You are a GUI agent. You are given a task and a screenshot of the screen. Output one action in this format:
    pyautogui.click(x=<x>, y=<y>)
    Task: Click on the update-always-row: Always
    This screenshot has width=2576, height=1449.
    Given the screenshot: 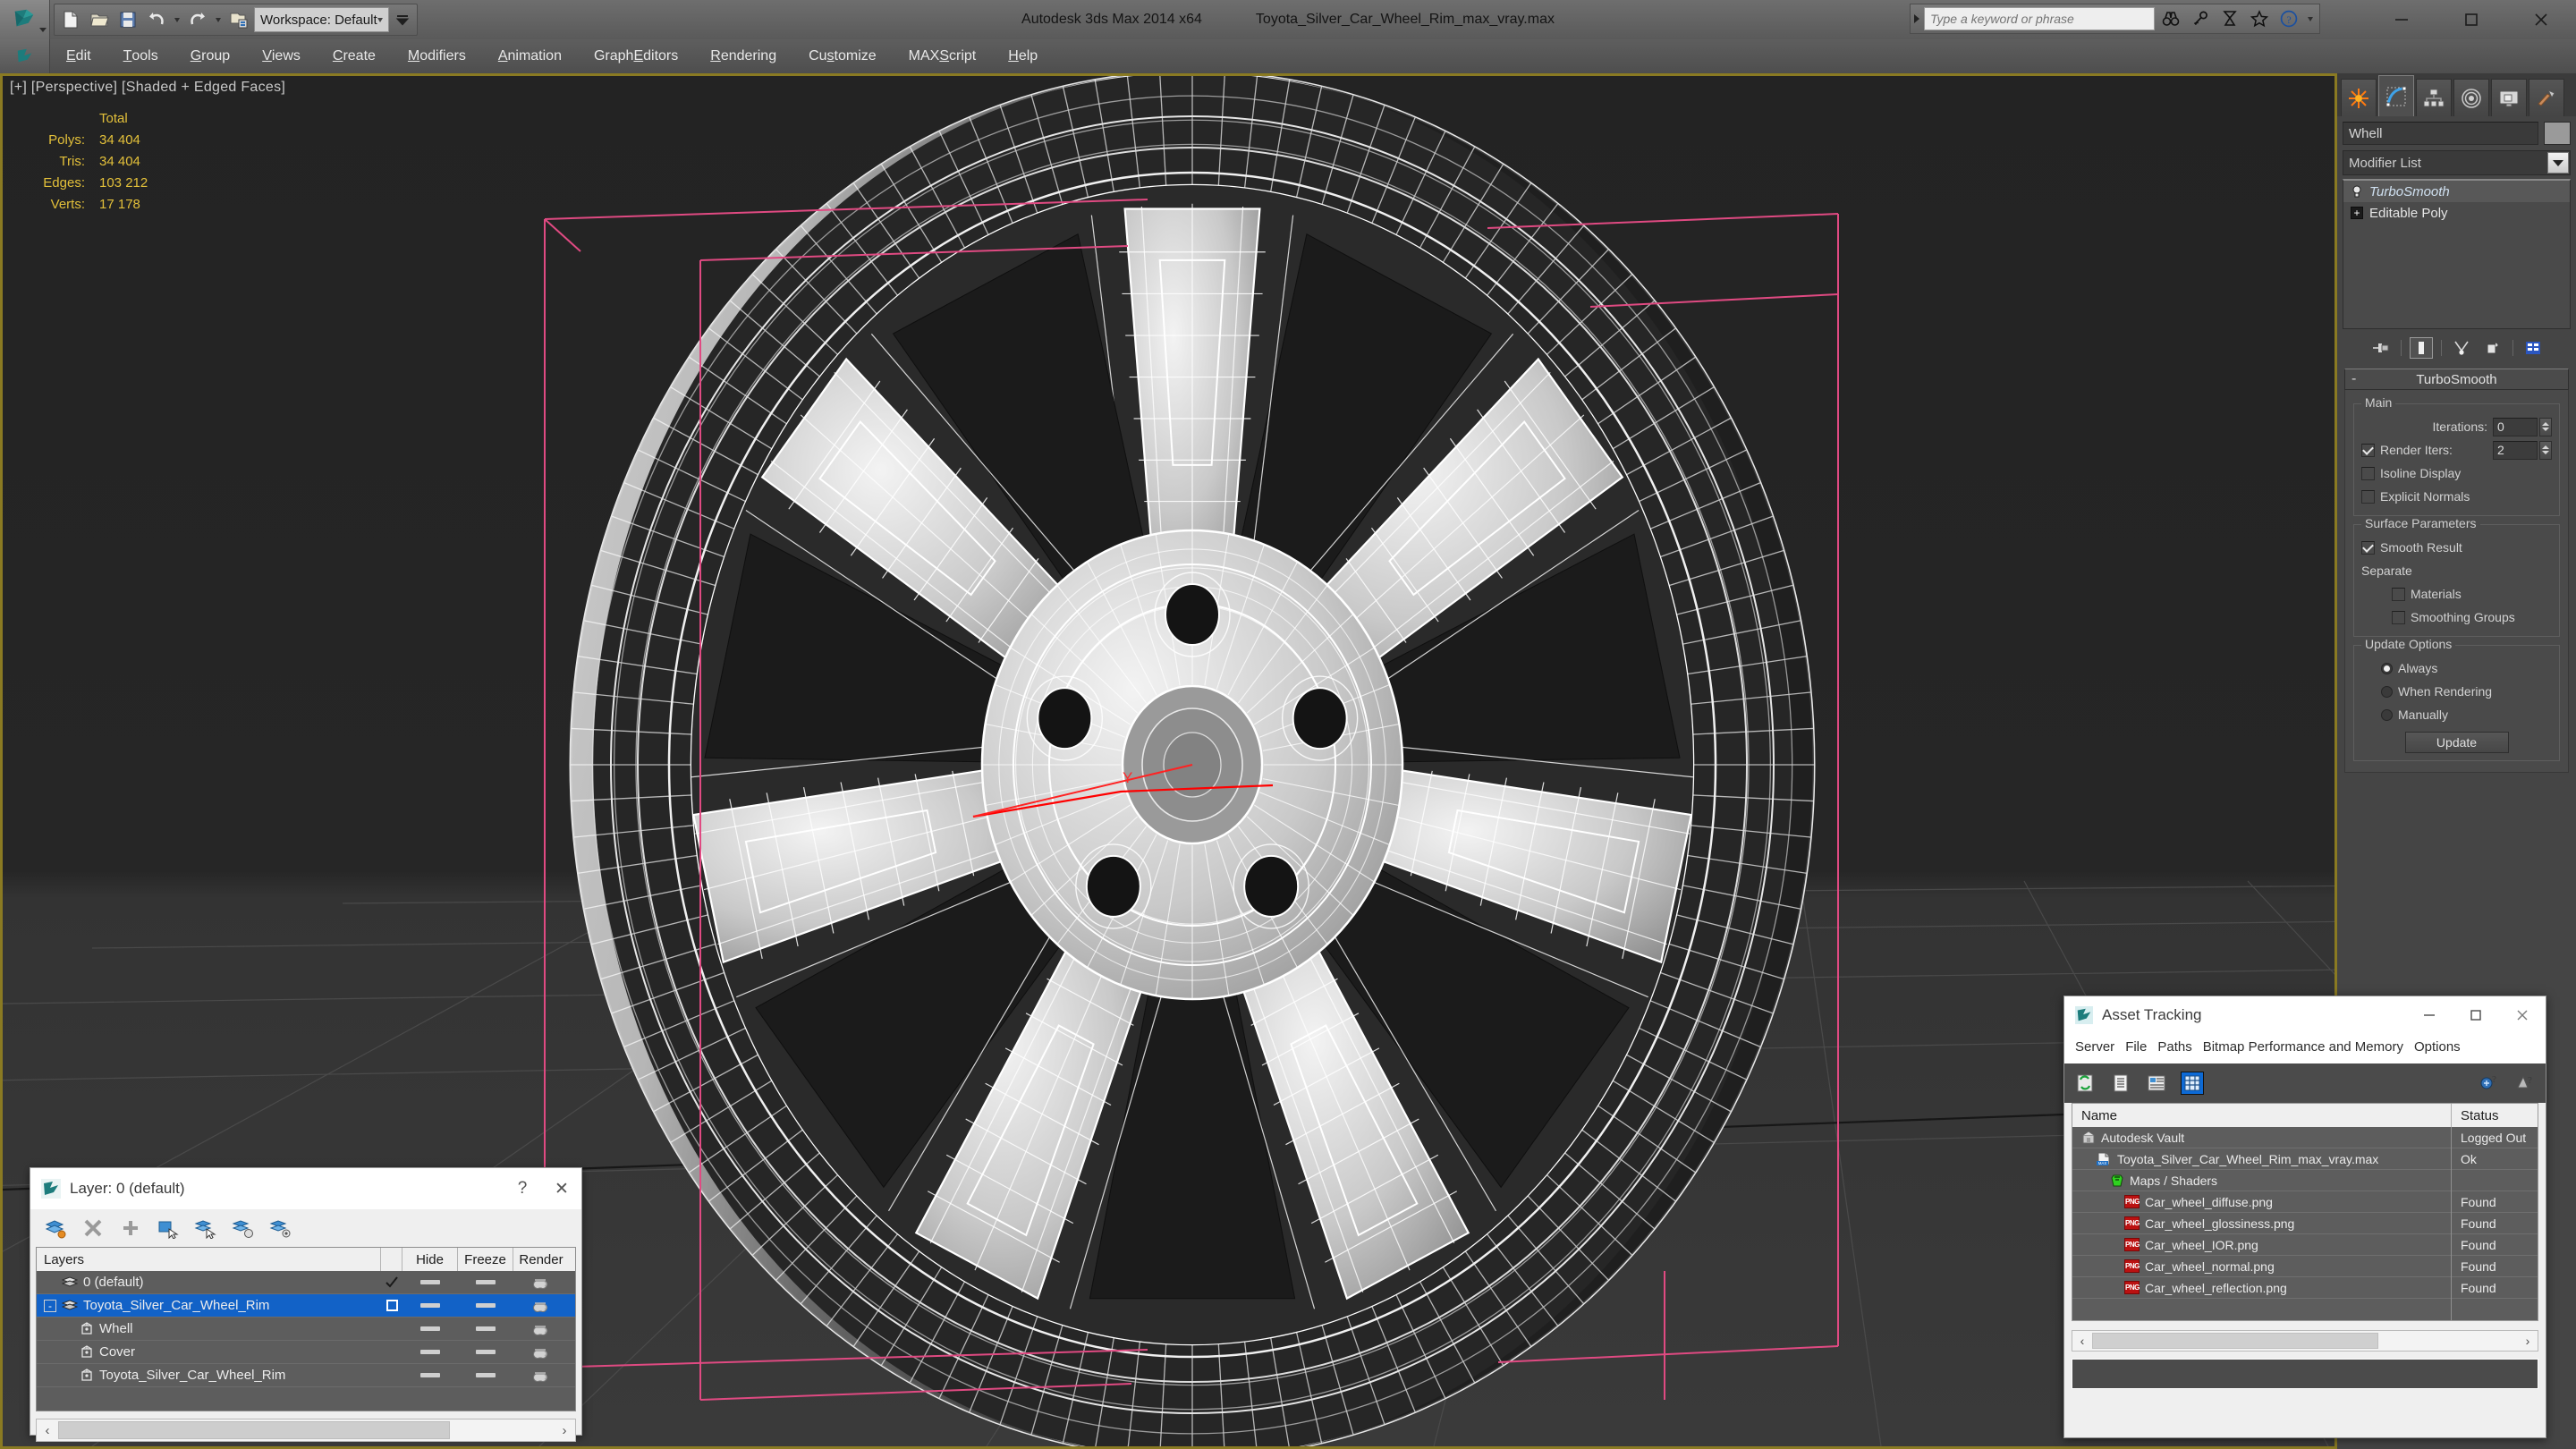 What is the action you would take?
    pyautogui.click(x=2456, y=668)
    